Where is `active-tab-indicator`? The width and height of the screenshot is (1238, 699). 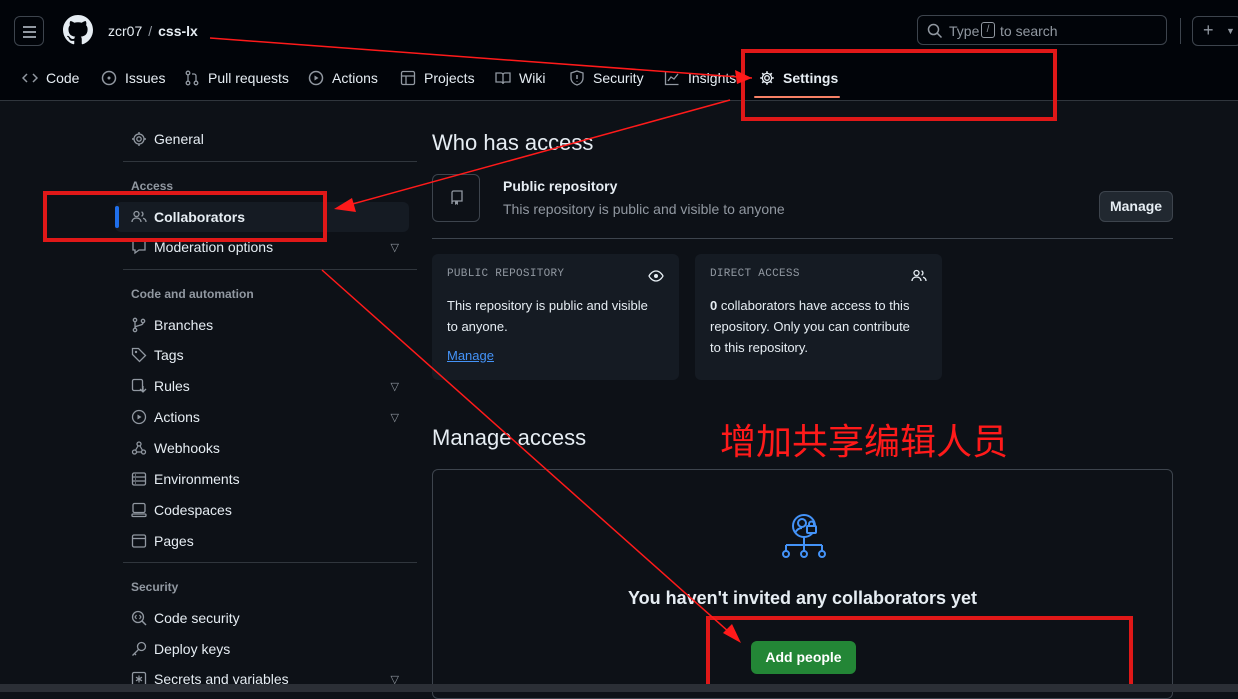
active-tab-indicator is located at coordinates (797, 97).